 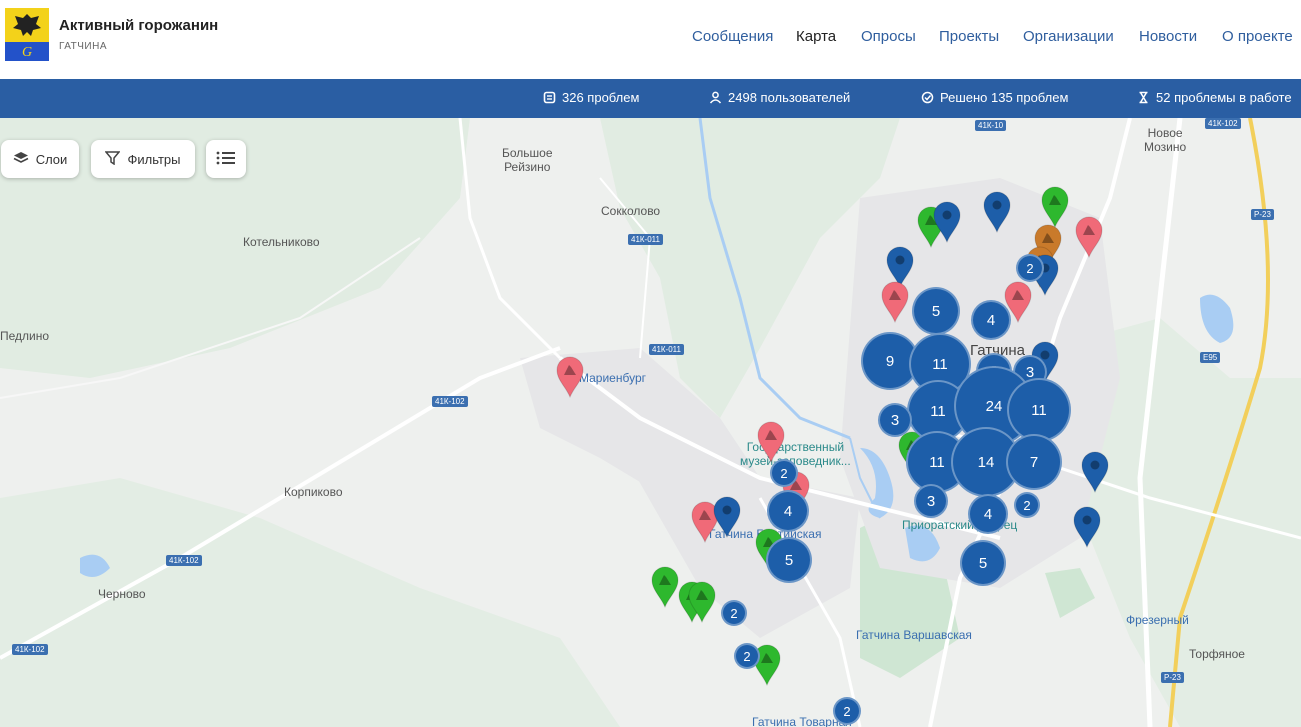 I want to click on map-cluster: 7, so click(x=1034, y=462).